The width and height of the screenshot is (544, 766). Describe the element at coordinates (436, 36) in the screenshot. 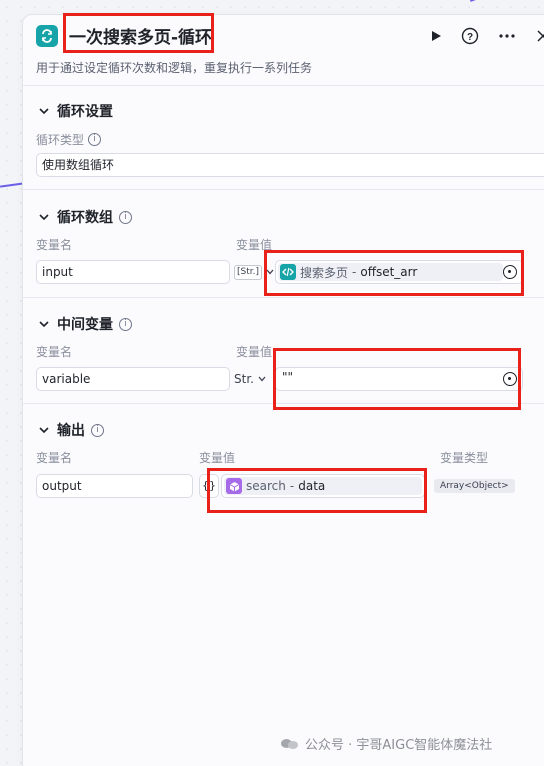

I see `play-icon` at that location.